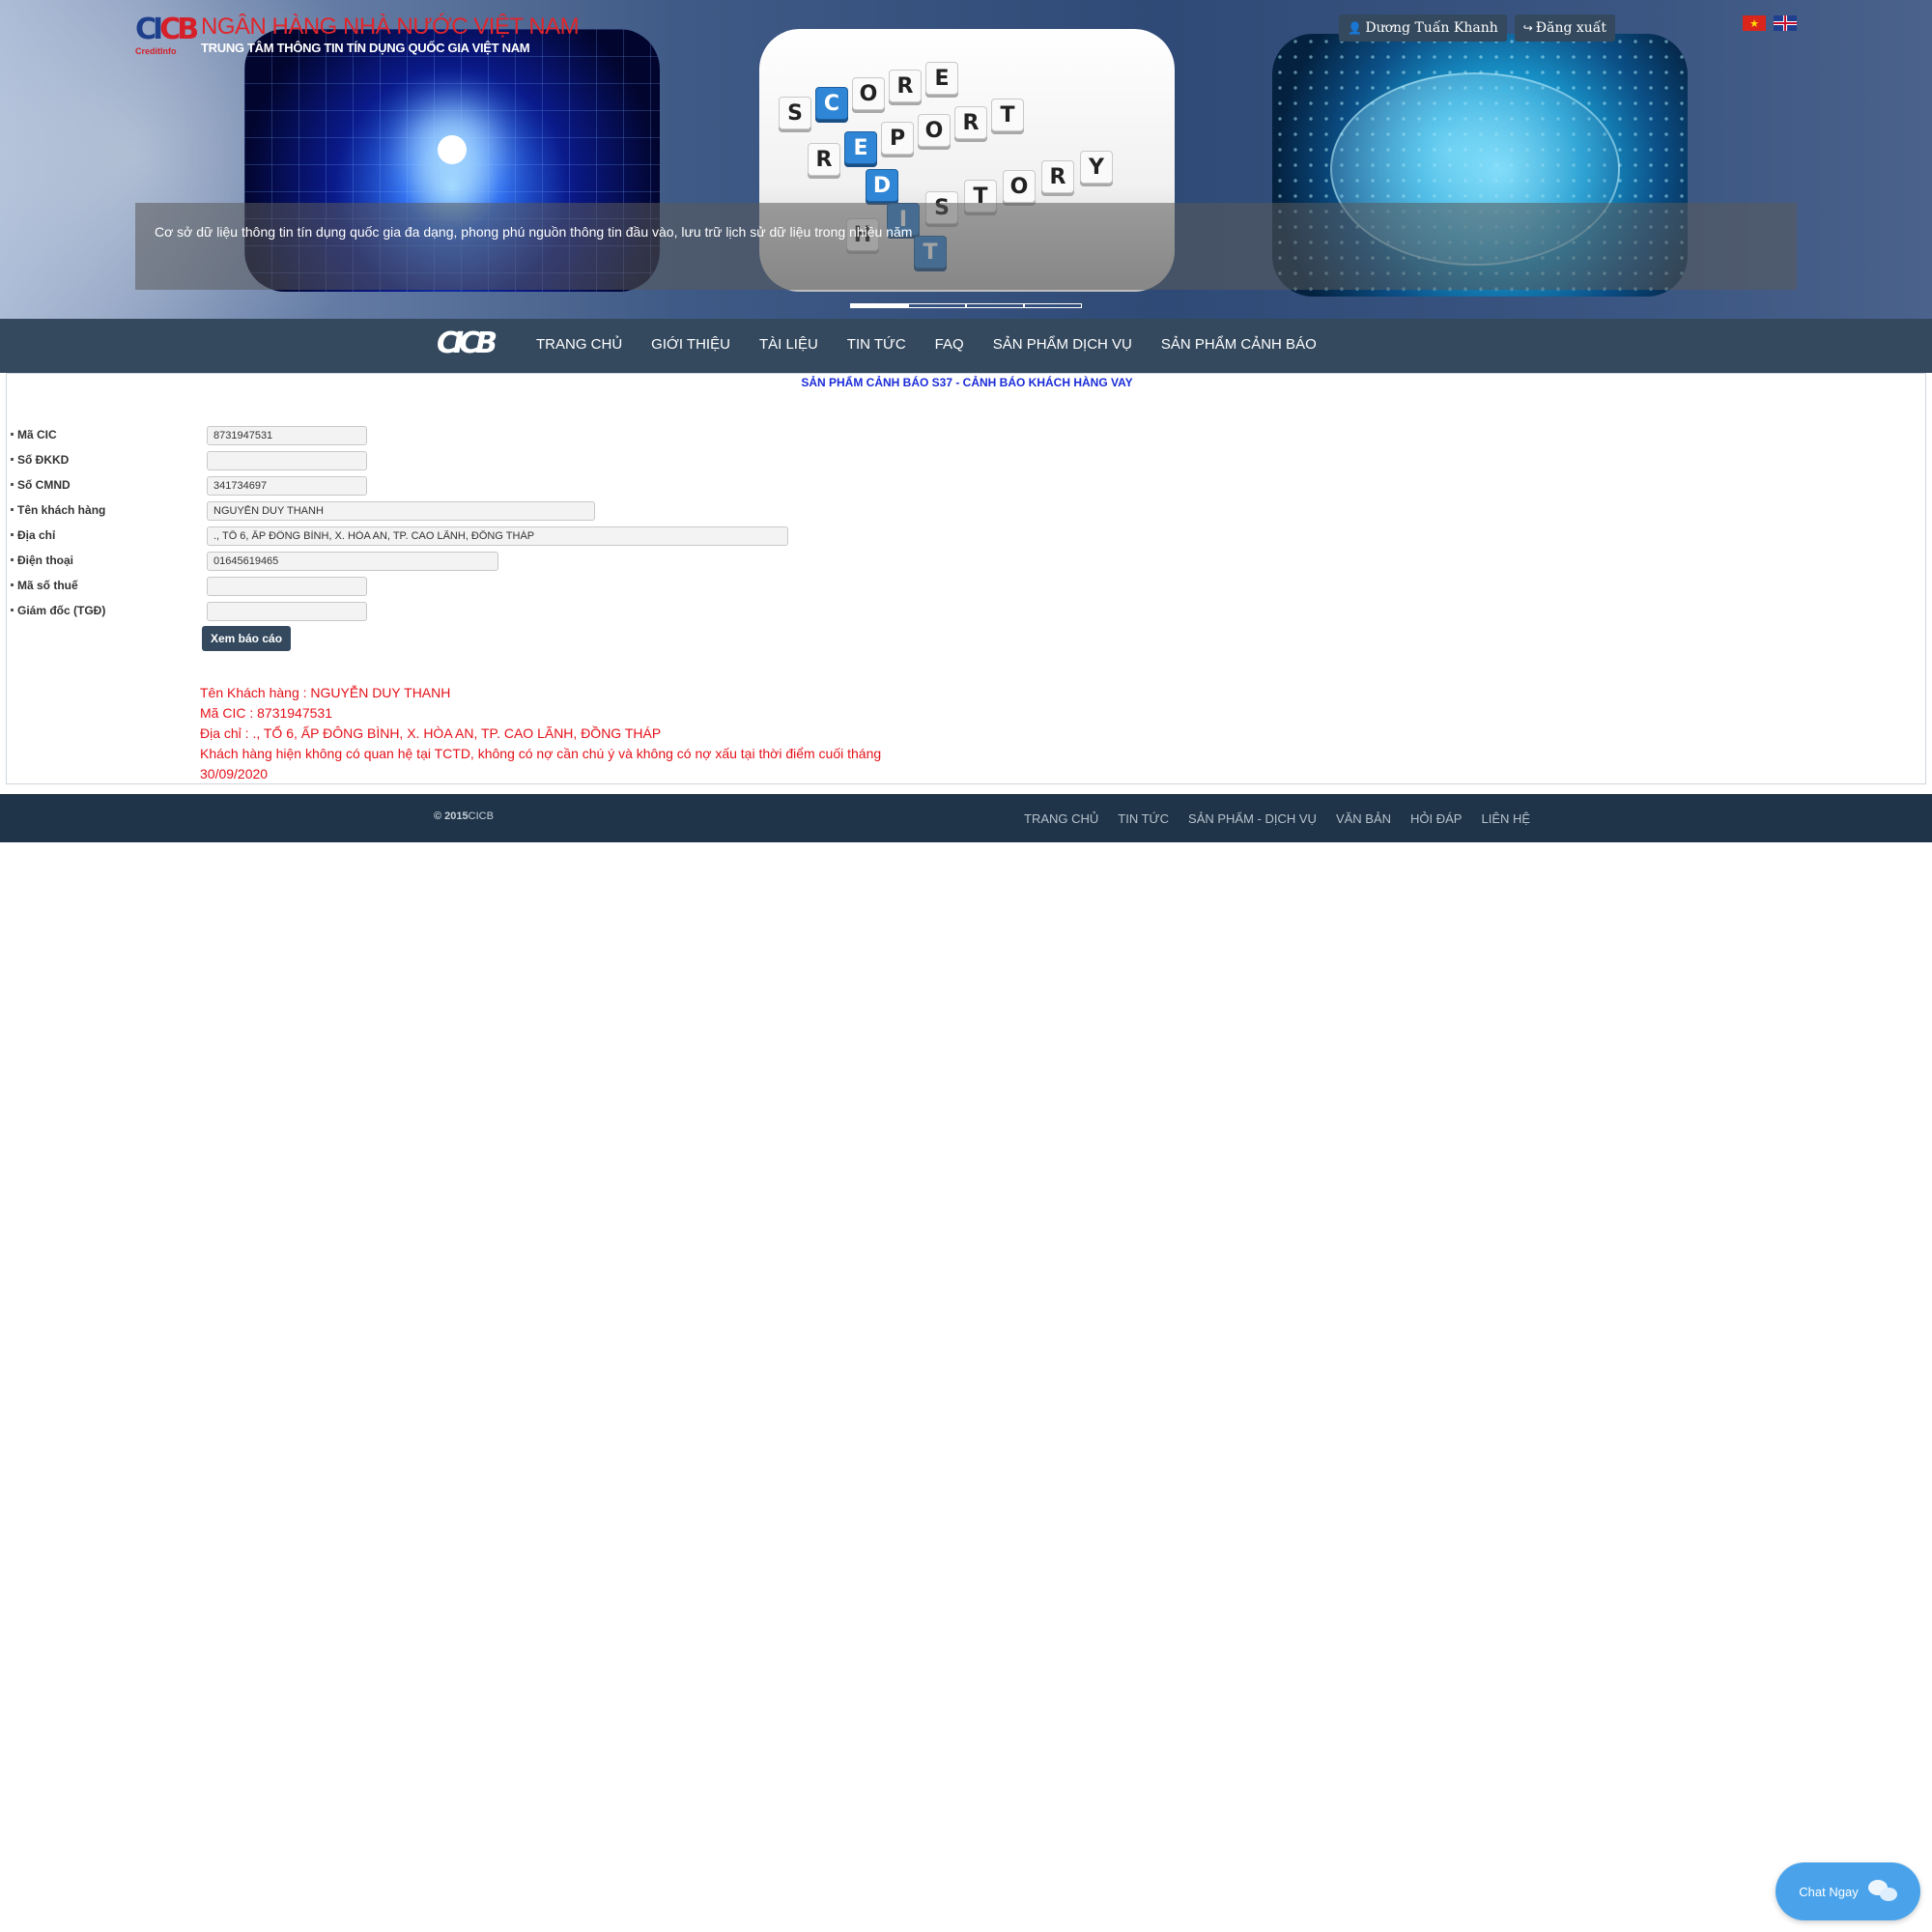 Image resolution: width=1932 pixels, height=1932 pixels. Describe the element at coordinates (107, 535) in the screenshot. I see `field-label: Địa chỉ` at that location.